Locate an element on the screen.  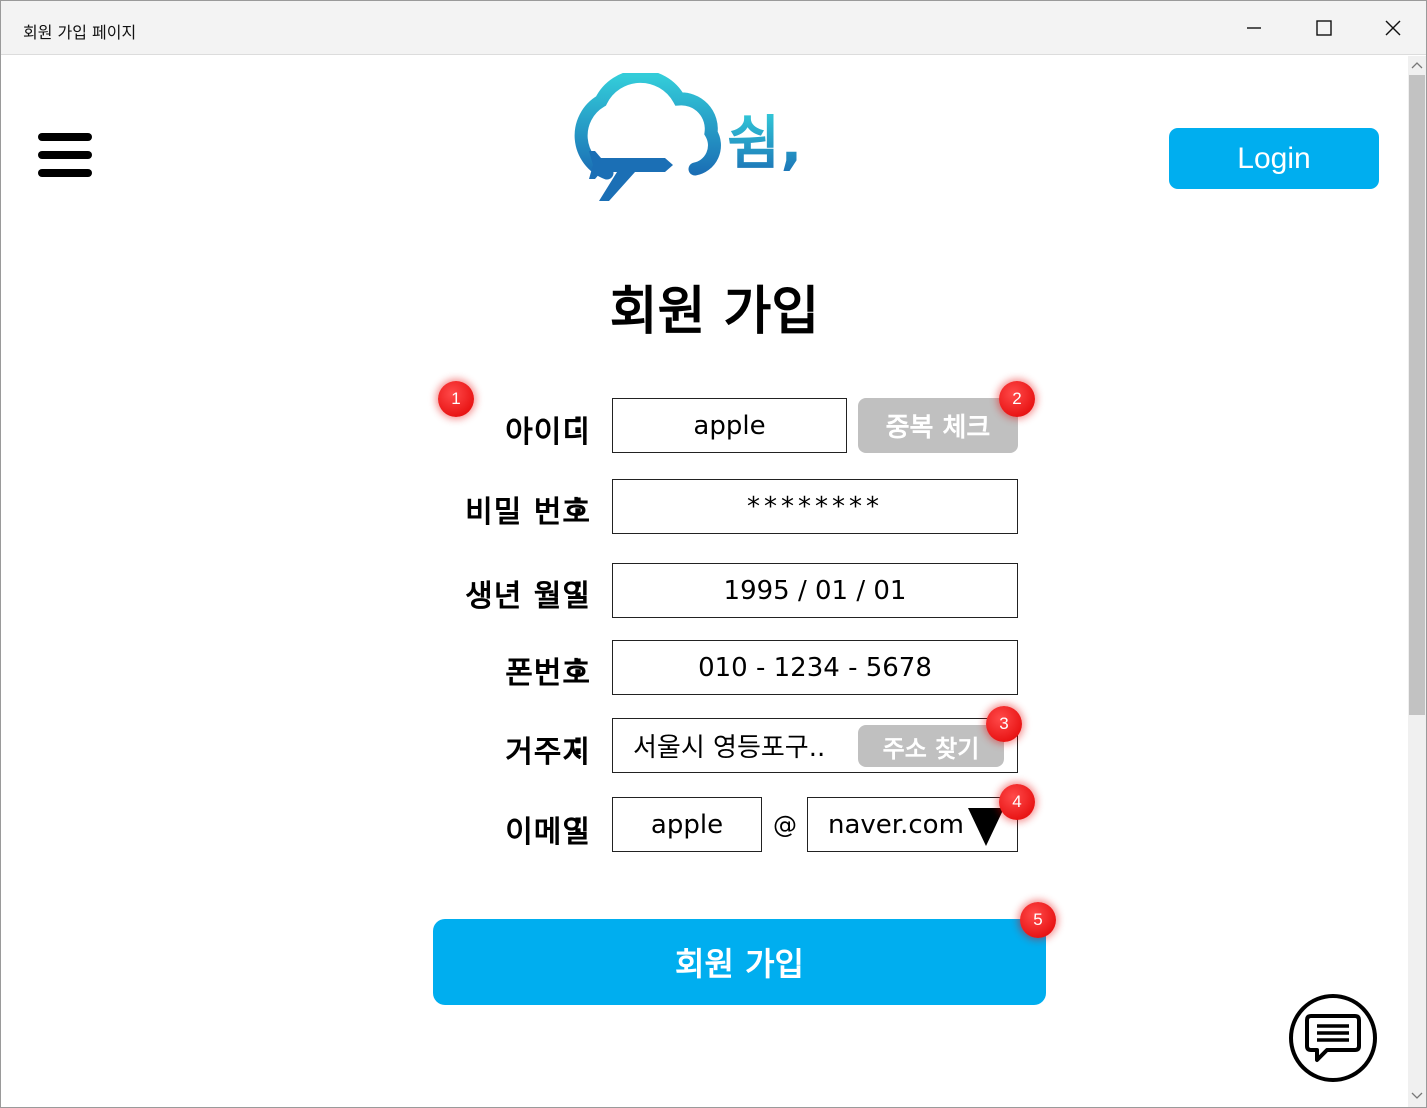
address-search-button: 주소 찾기 is located at coordinates (931, 746).